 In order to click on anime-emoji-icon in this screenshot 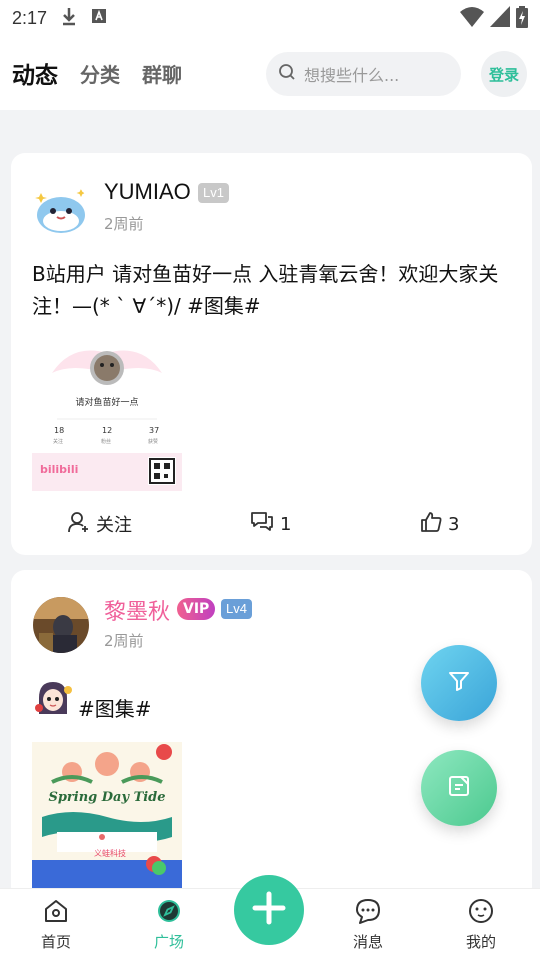, I will do `click(53, 698)`.